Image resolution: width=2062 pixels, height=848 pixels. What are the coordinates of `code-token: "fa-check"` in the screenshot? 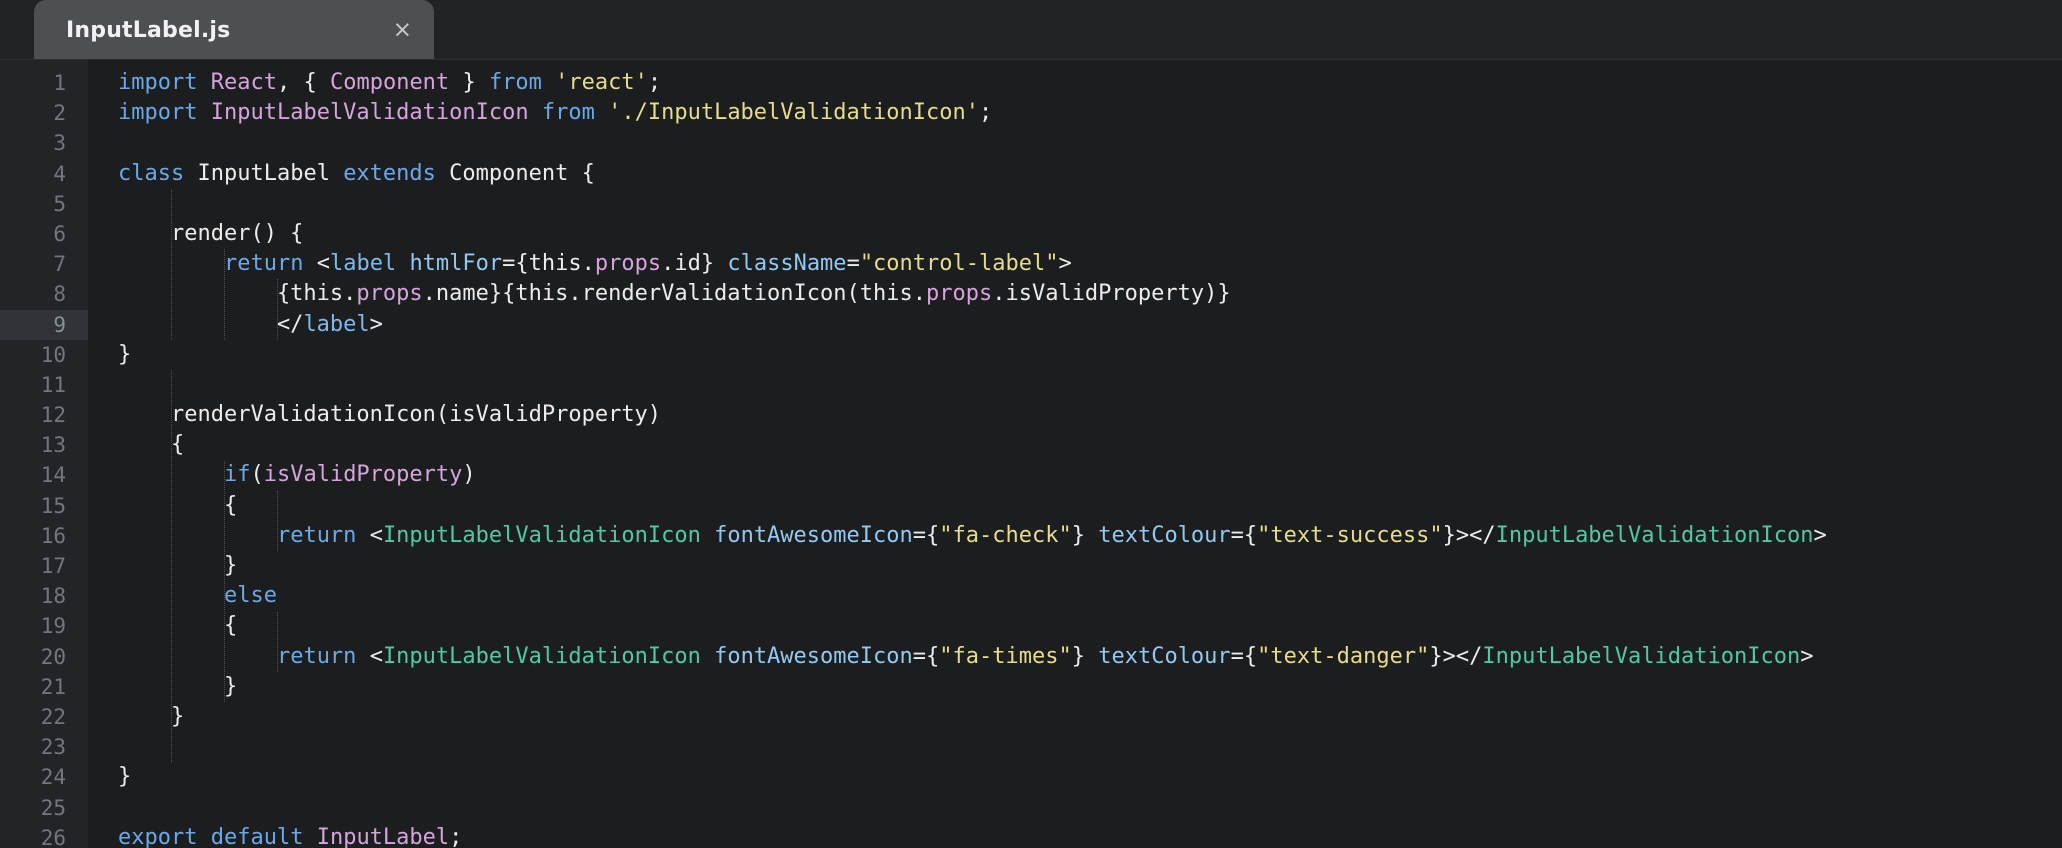 It's located at (1005, 535).